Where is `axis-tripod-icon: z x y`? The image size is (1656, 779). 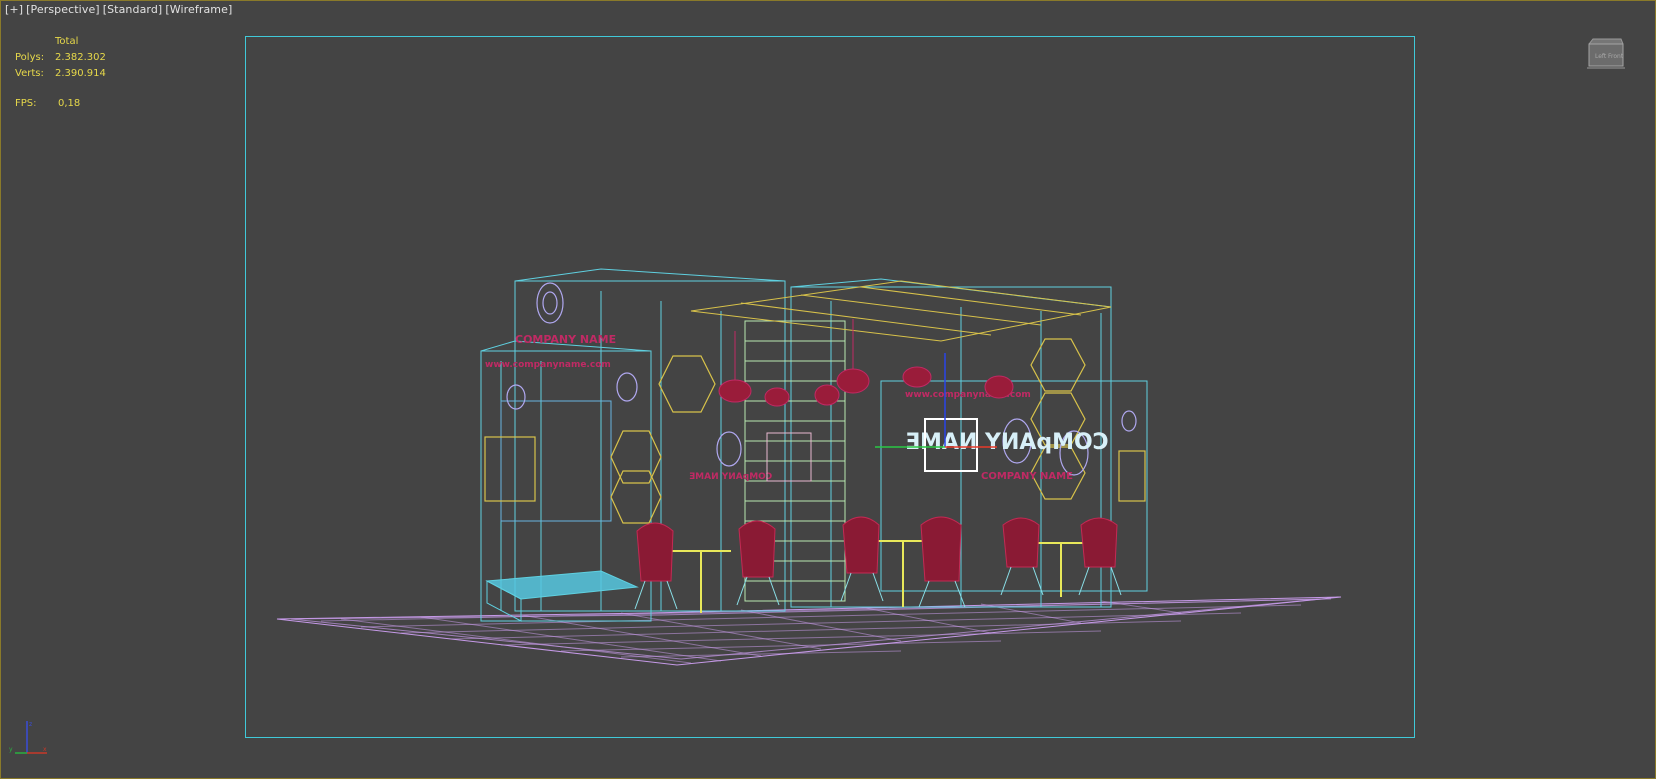
axis-tripod-icon: z x y is located at coordinates (28, 737).